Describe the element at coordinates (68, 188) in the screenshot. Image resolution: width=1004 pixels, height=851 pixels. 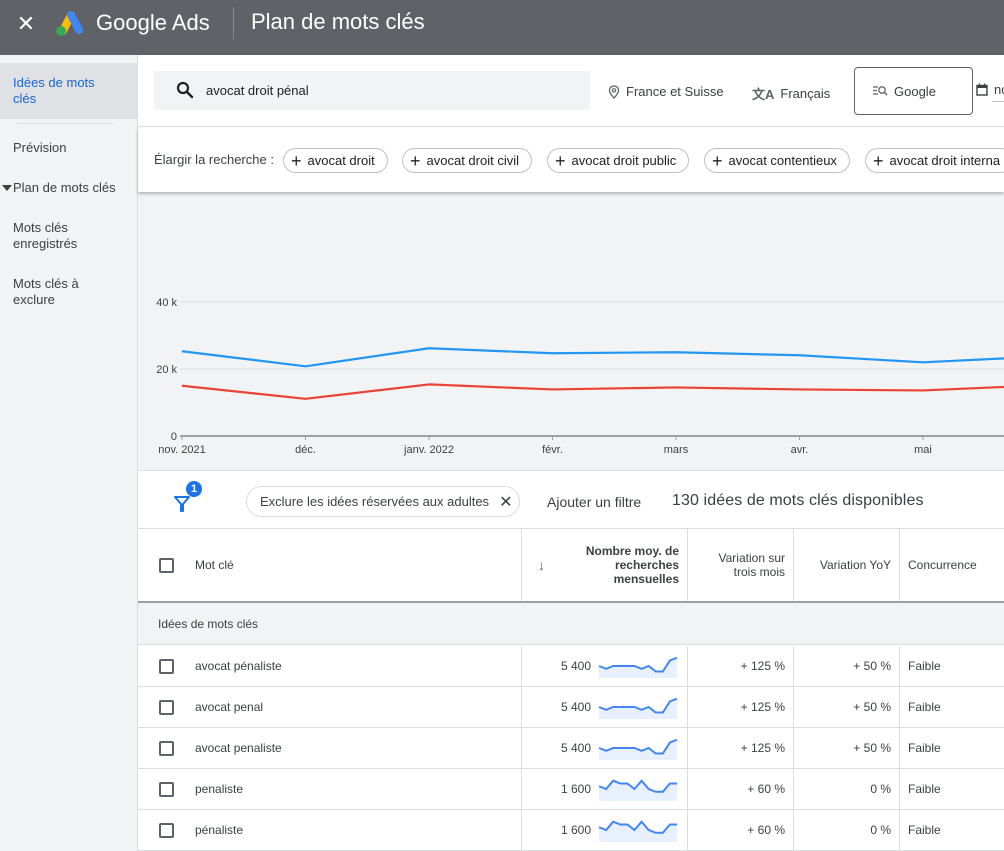
I see `sidebar-item-keyword-plan: Plan de mots clés` at that location.